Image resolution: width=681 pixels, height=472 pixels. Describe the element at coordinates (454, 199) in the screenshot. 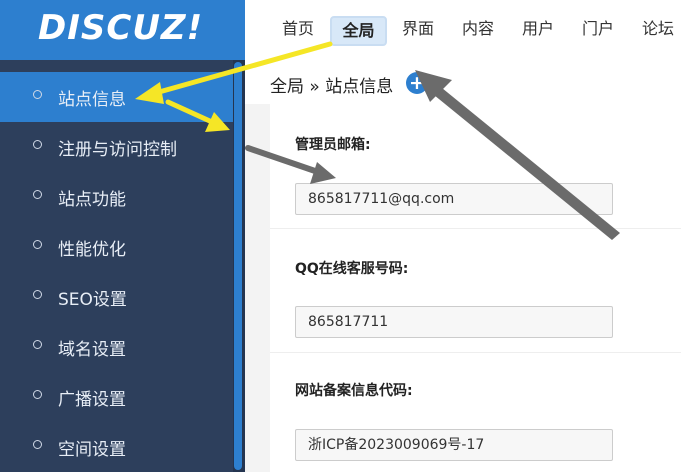

I see `admin-email-input: 865817711@qq.com` at that location.